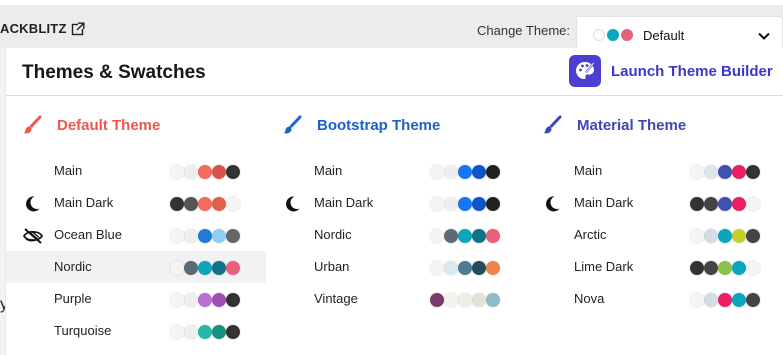  I want to click on theme-option: Purple, so click(136, 299).